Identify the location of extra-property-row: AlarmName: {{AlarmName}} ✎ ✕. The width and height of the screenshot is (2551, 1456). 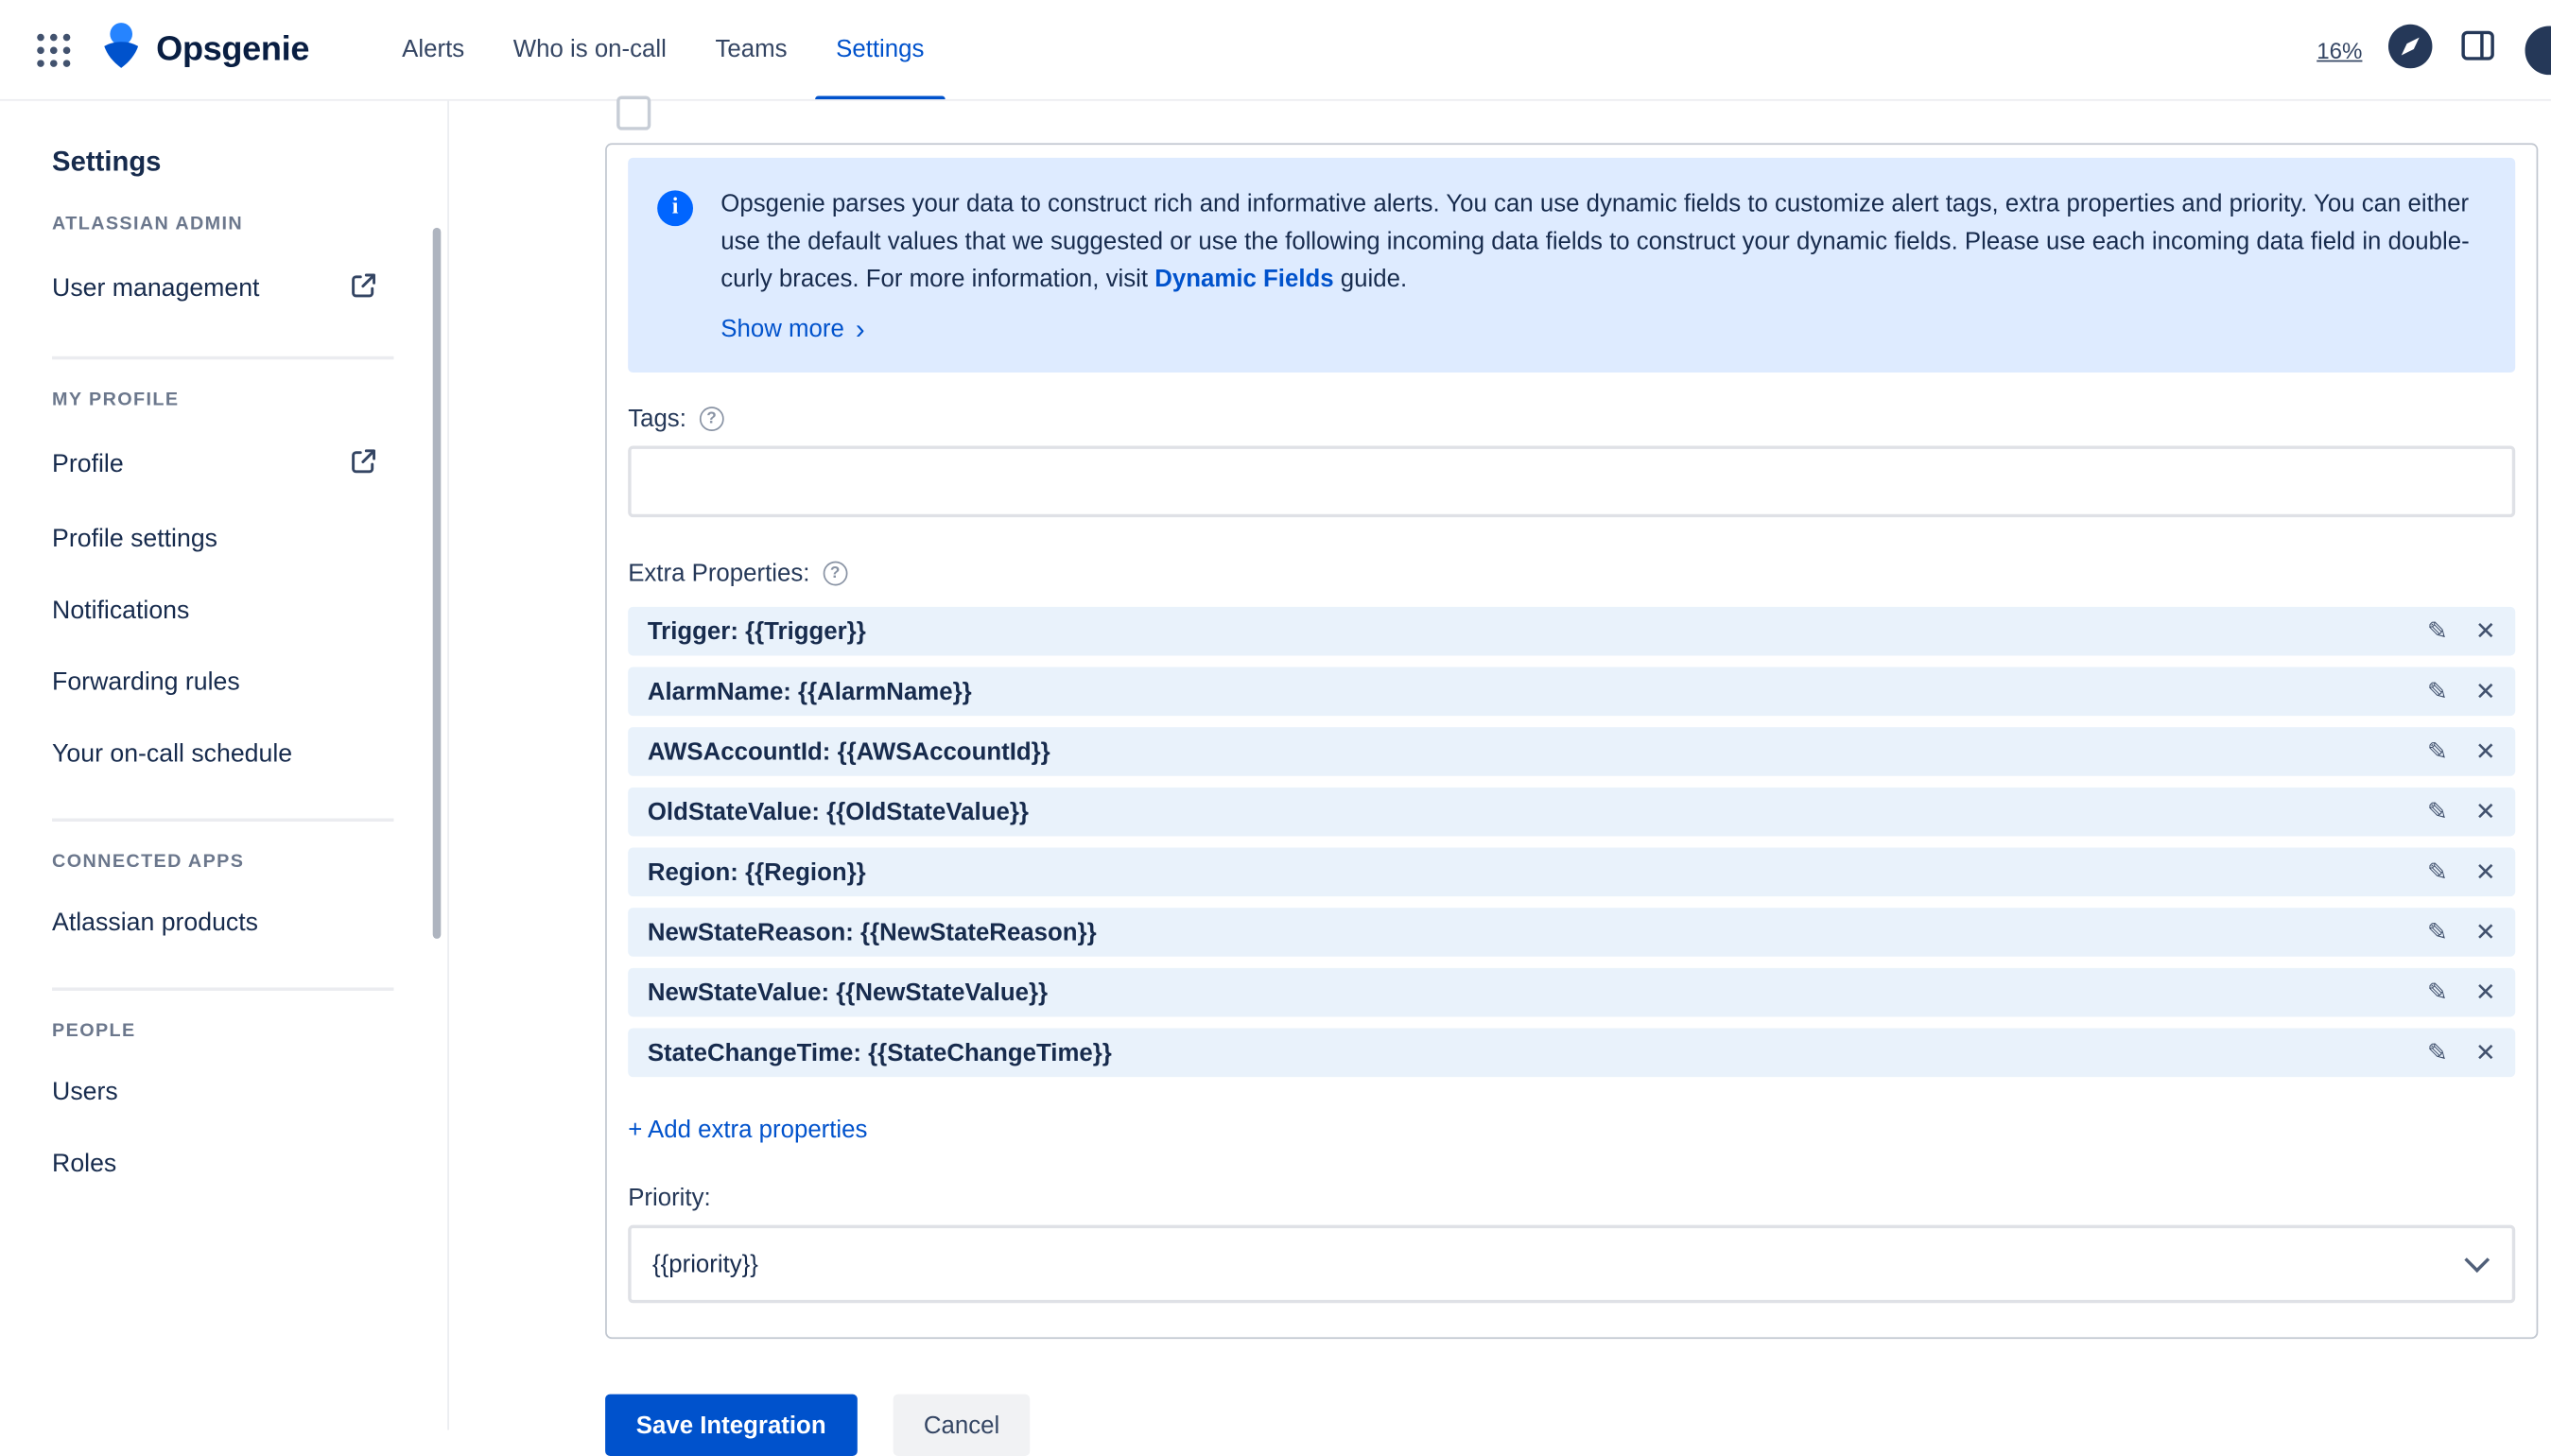
(1572, 692).